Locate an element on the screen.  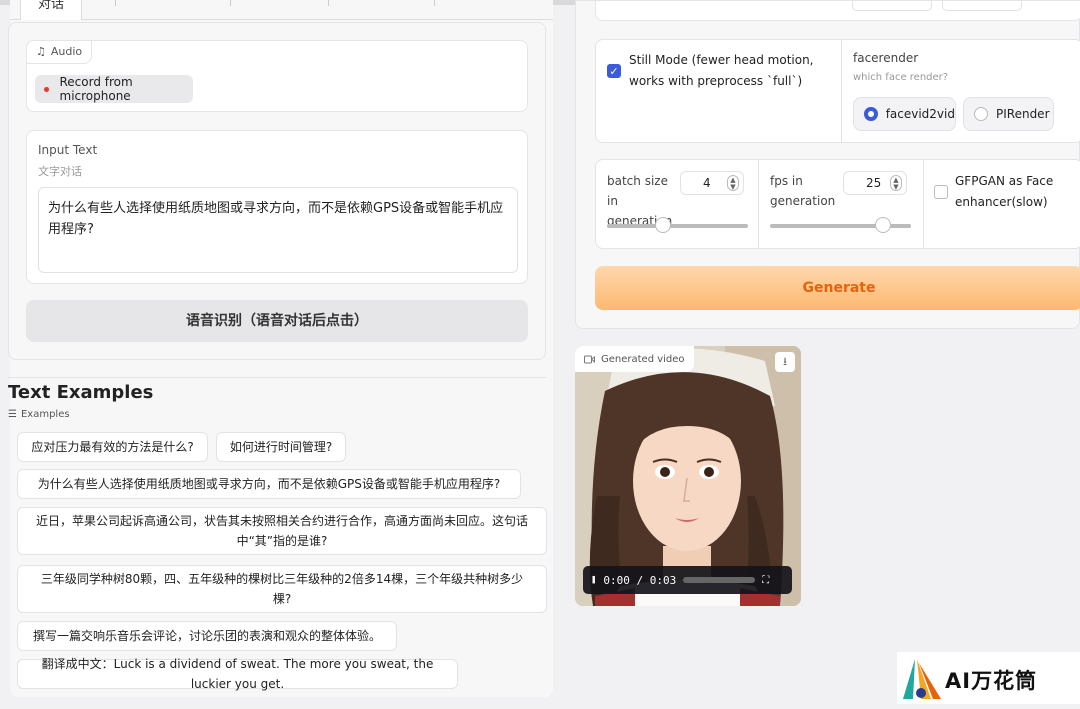
video-label: Generated video is located at coordinates (634, 359).